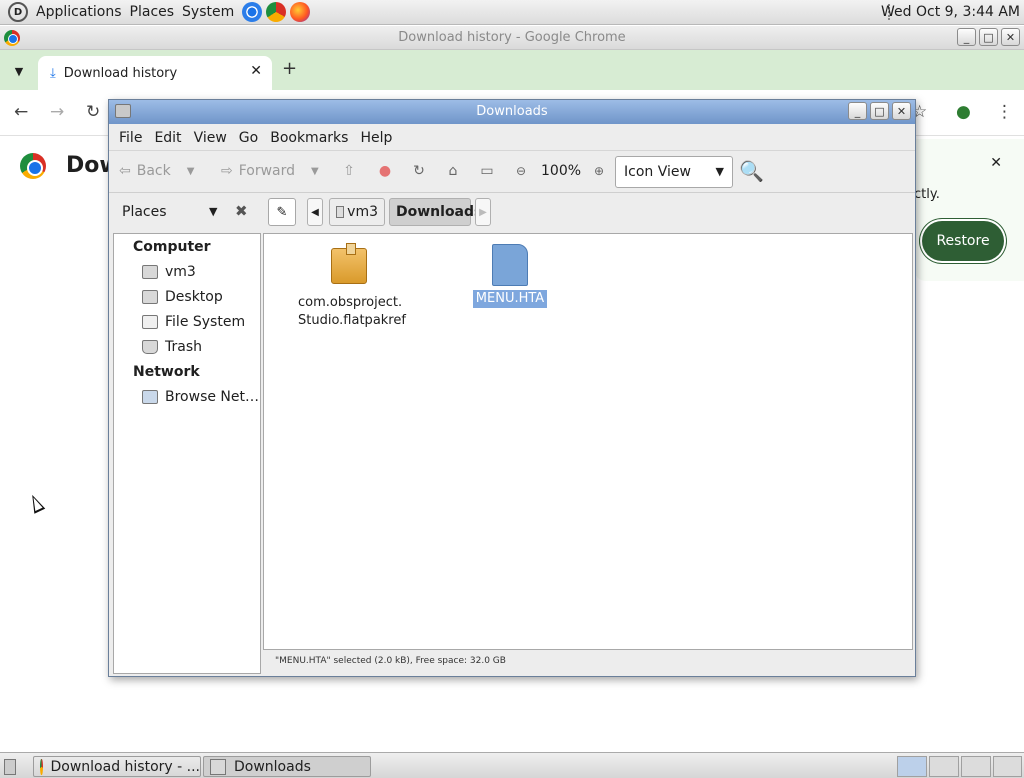 The height and width of the screenshot is (778, 1024). I want to click on stop-icon: ●, so click(385, 171).